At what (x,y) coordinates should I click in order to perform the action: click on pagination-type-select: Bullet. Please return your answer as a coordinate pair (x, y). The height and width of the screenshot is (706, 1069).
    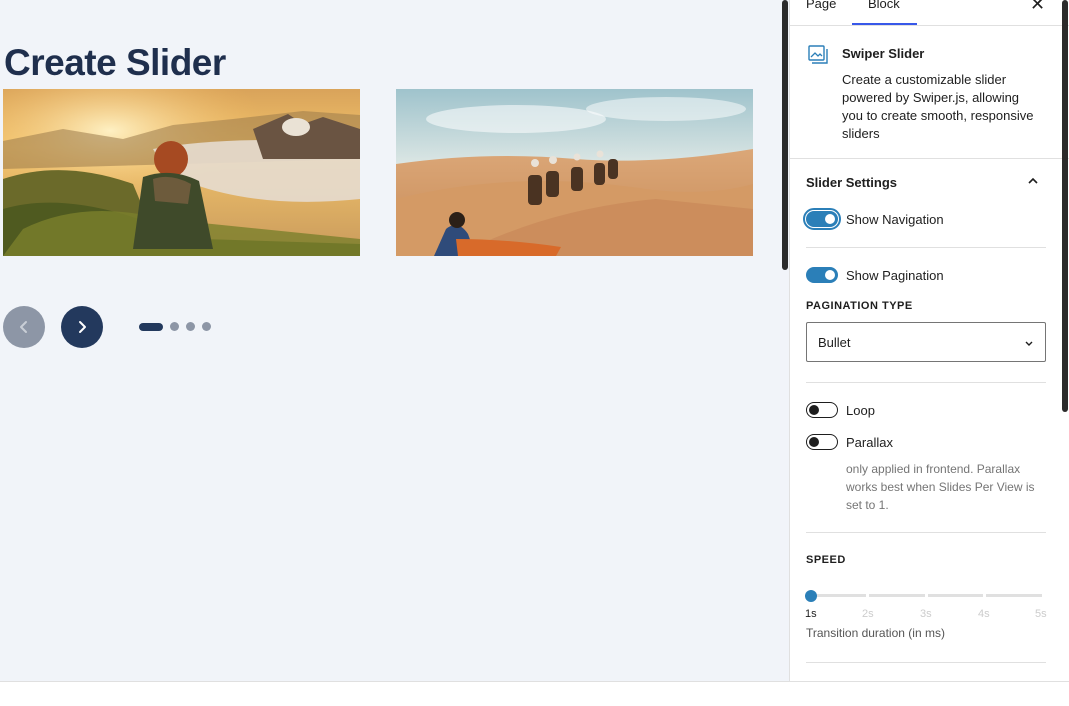
    Looking at the image, I should click on (926, 342).